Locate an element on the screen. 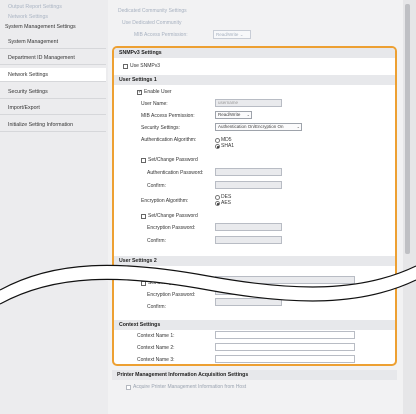  use-snmpv3-checkbox is located at coordinates (125, 66).